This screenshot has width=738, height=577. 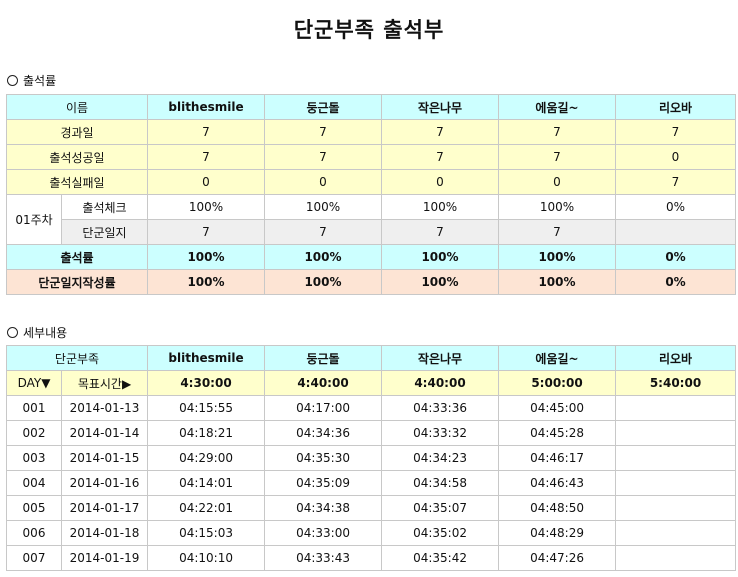 I want to click on check-row: 01주차 출석체크 100% 100% 100% 100% 0%, so click(x=371, y=219).